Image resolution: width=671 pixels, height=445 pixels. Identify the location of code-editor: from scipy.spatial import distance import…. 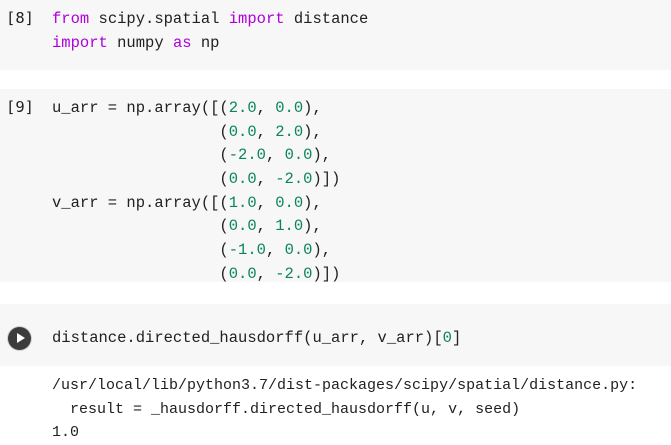
(210, 31).